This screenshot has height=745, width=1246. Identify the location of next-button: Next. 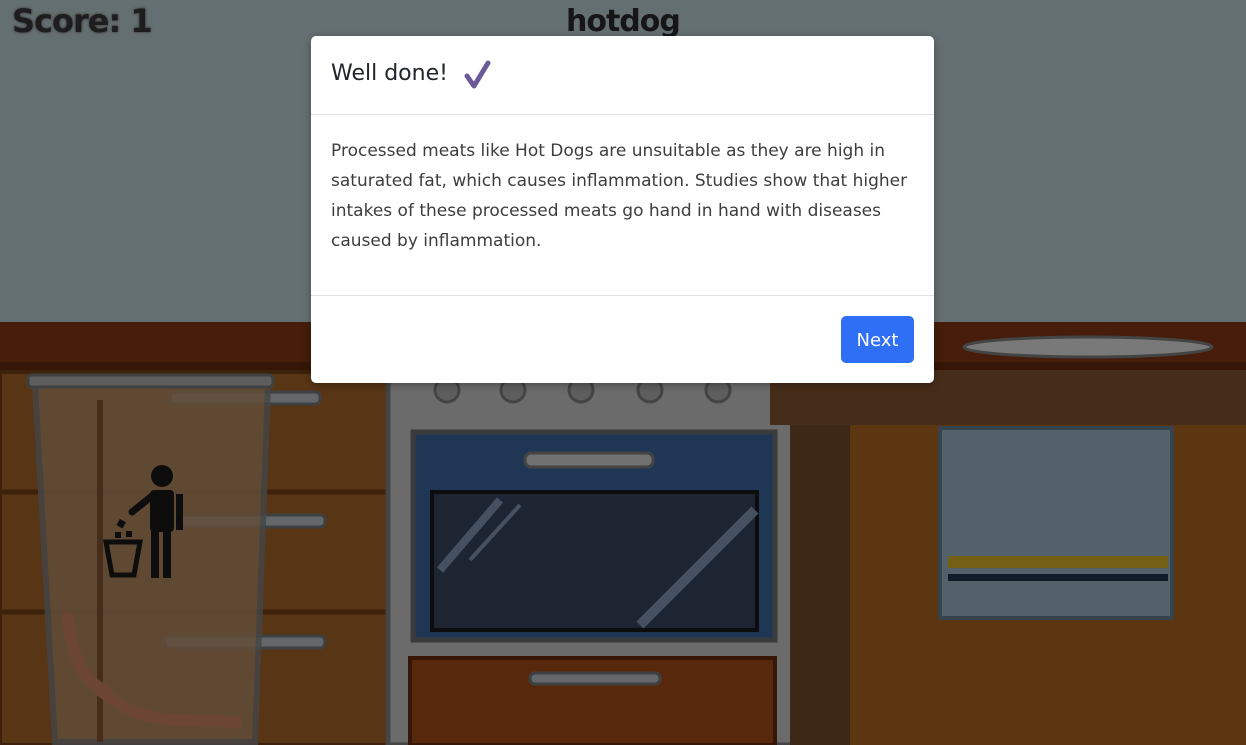
(877, 339).